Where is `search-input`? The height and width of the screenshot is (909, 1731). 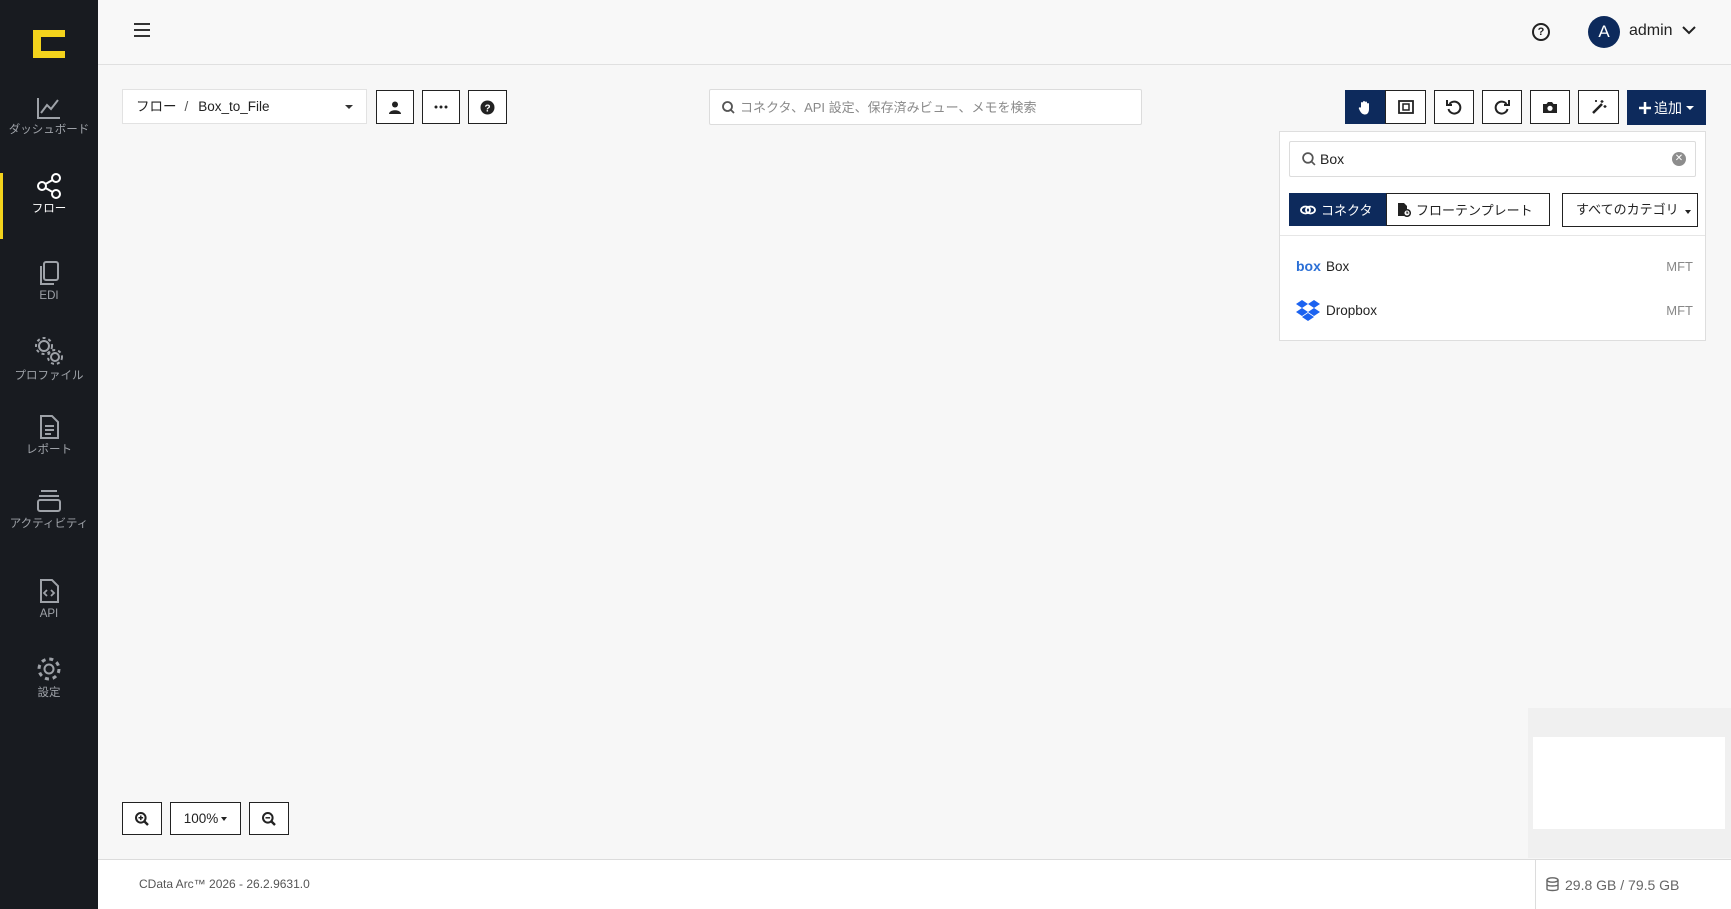 search-input is located at coordinates (930, 107).